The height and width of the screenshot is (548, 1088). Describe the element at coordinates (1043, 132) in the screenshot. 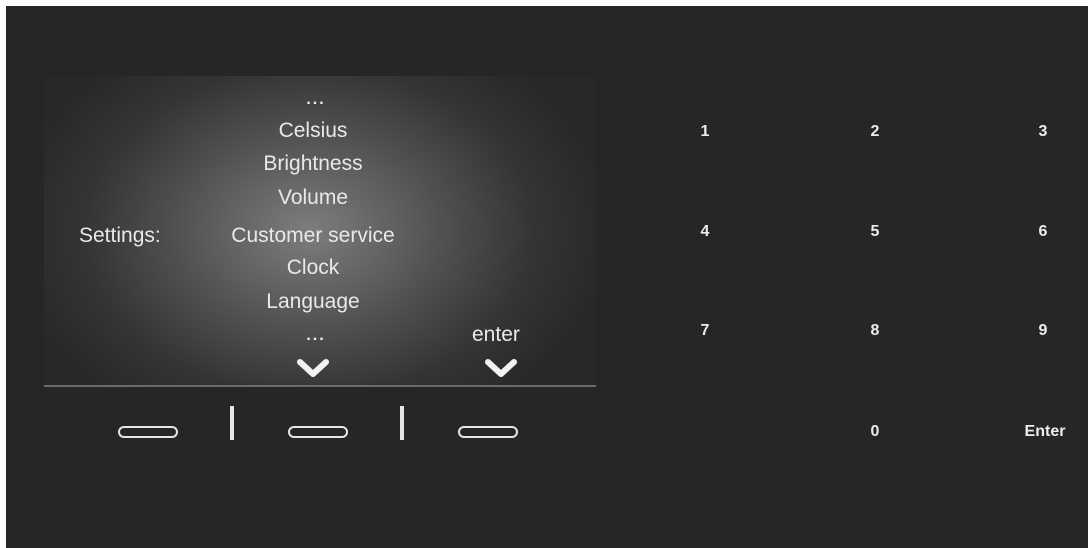

I see `key-3: 3` at that location.